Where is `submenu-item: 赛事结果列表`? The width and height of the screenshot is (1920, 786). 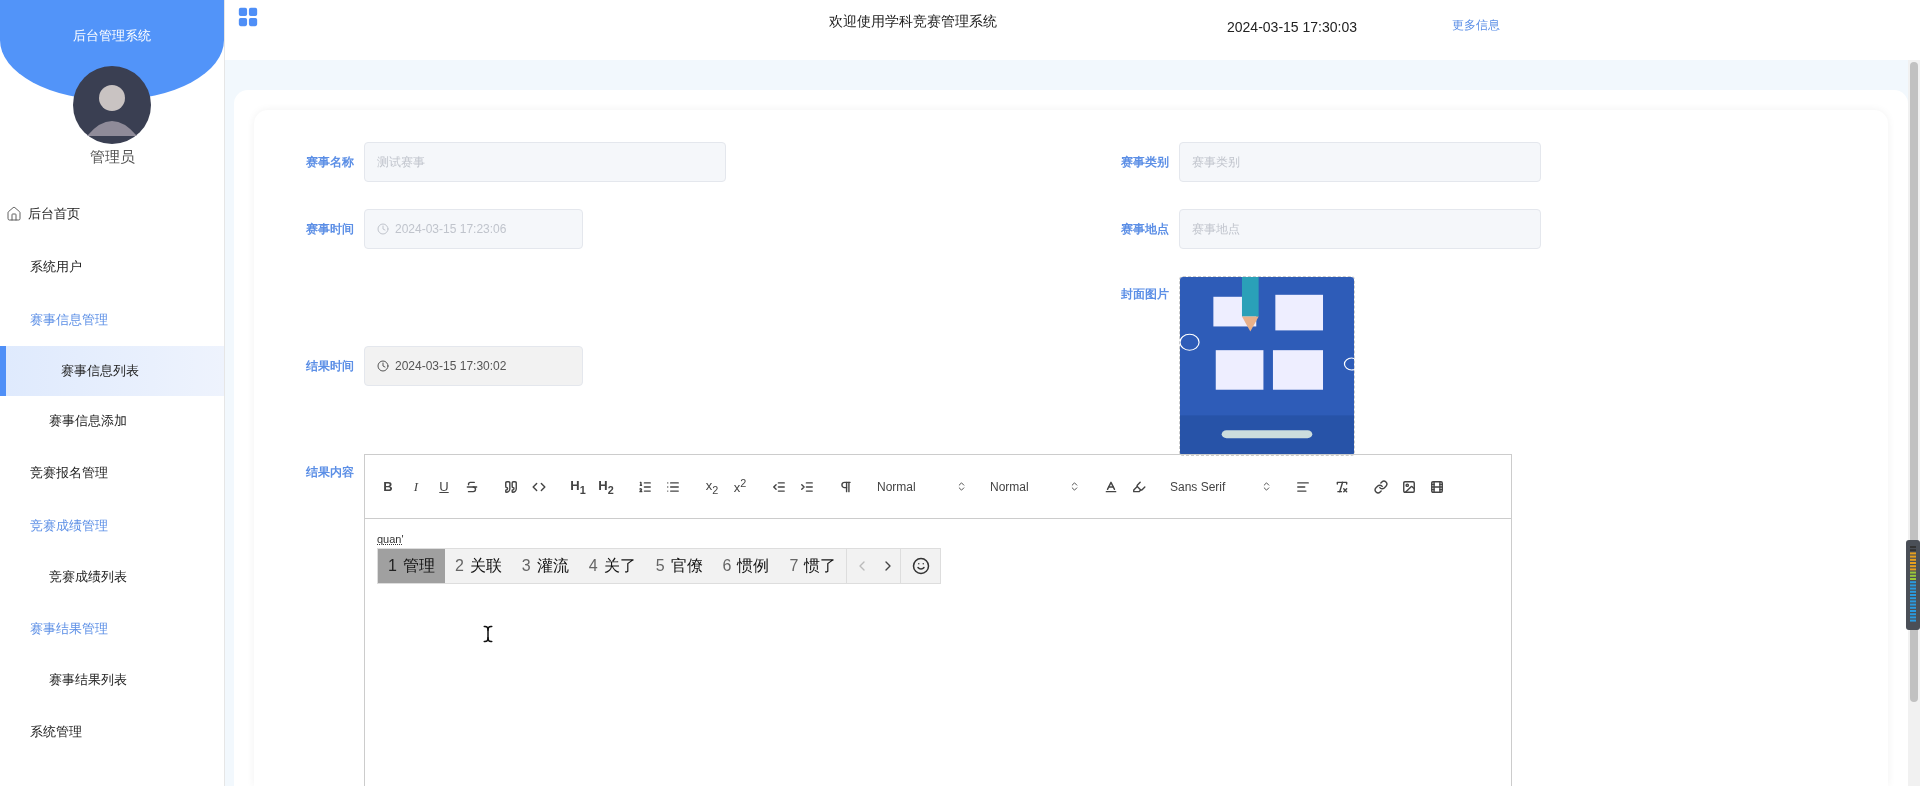 submenu-item: 赛事结果列表 is located at coordinates (112, 680).